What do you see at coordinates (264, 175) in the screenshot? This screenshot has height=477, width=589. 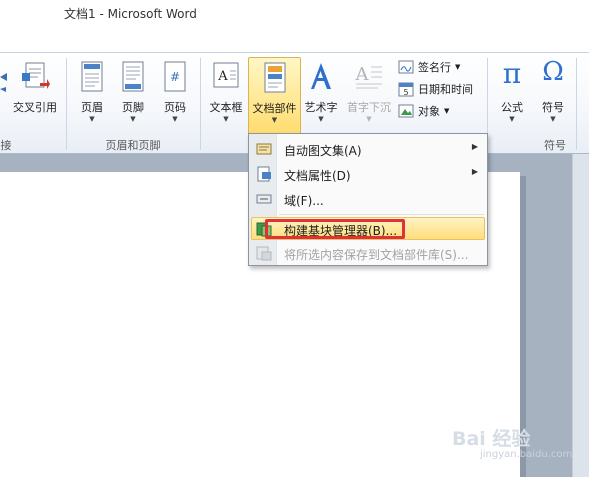 I see `document-property-icon` at bounding box center [264, 175].